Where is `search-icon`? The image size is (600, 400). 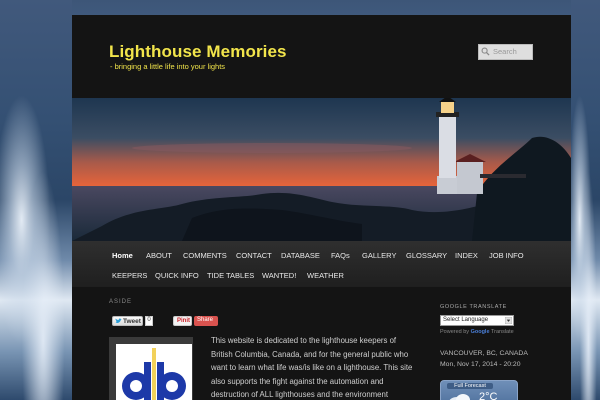 search-icon is located at coordinates (485, 51).